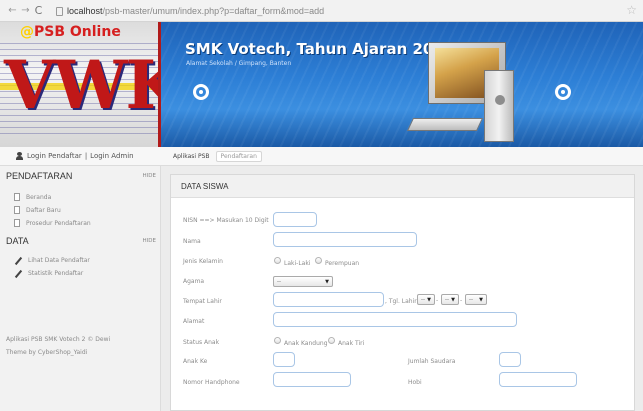 This screenshot has width=643, height=411. Describe the element at coordinates (277, 260) in the screenshot. I see `radio-laki-laki` at that location.